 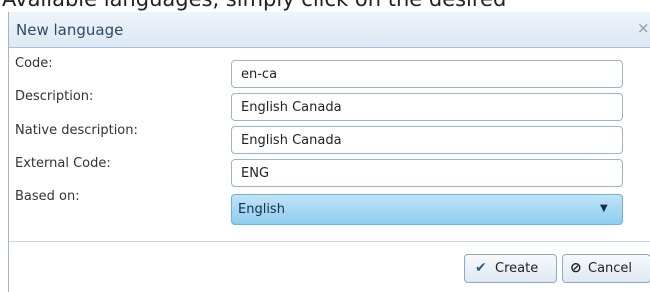 I want to click on create-button: ✔ Create, so click(x=510, y=268).